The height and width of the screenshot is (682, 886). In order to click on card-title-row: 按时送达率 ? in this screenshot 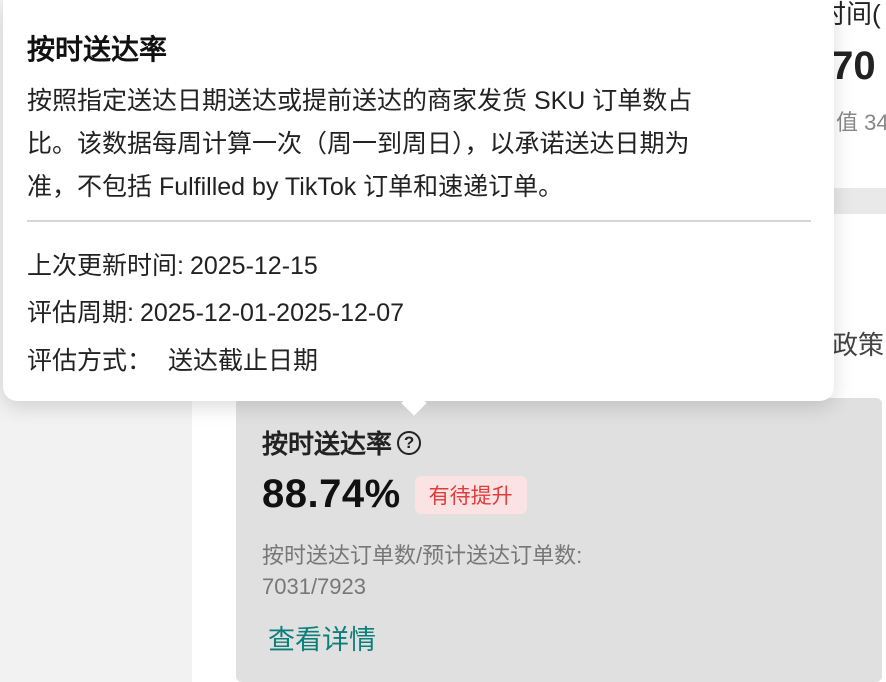, I will do `click(342, 442)`.